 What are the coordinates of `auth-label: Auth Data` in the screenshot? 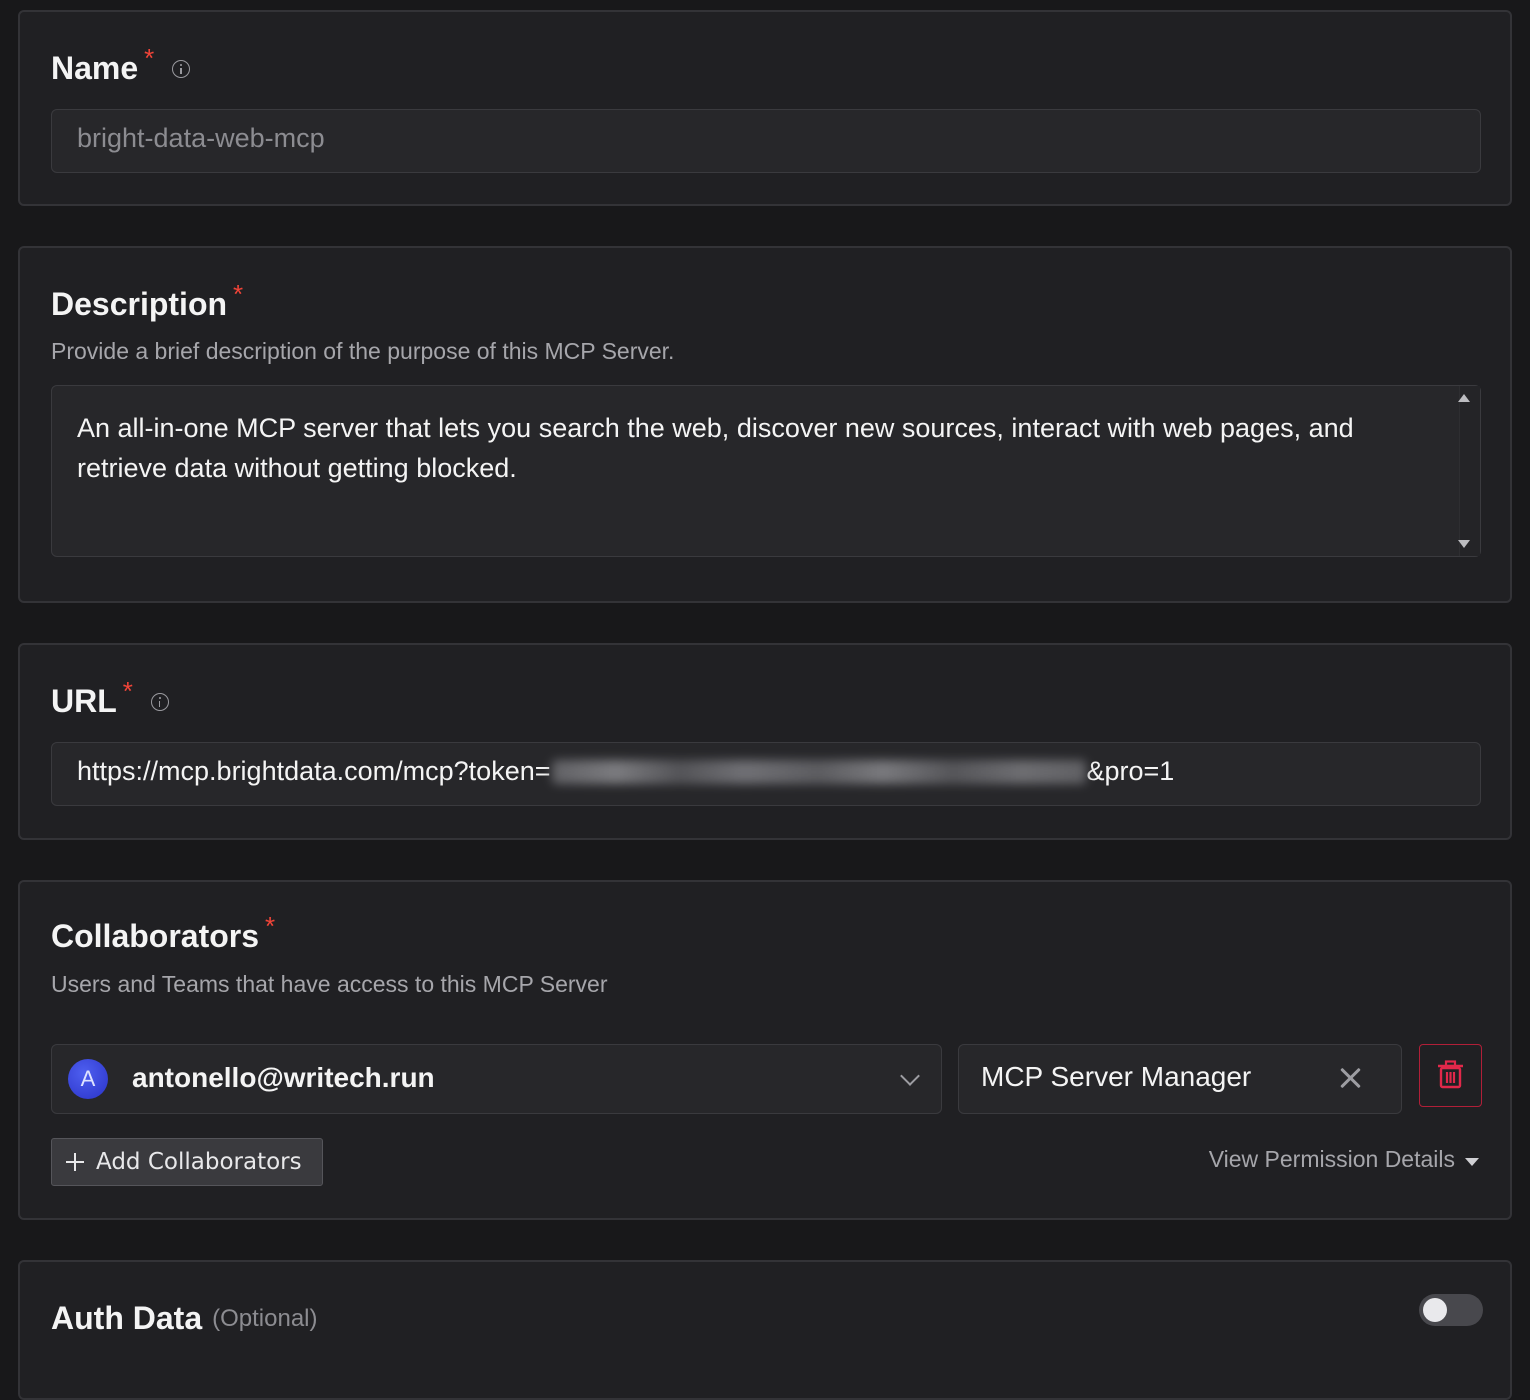 It's located at (127, 1318).